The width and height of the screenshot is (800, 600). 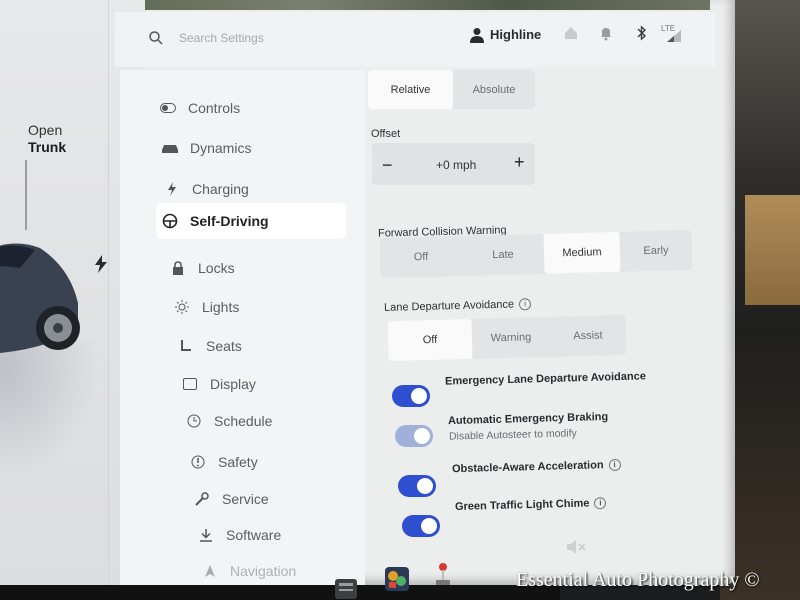 I want to click on toggle-icon, so click(x=168, y=108).